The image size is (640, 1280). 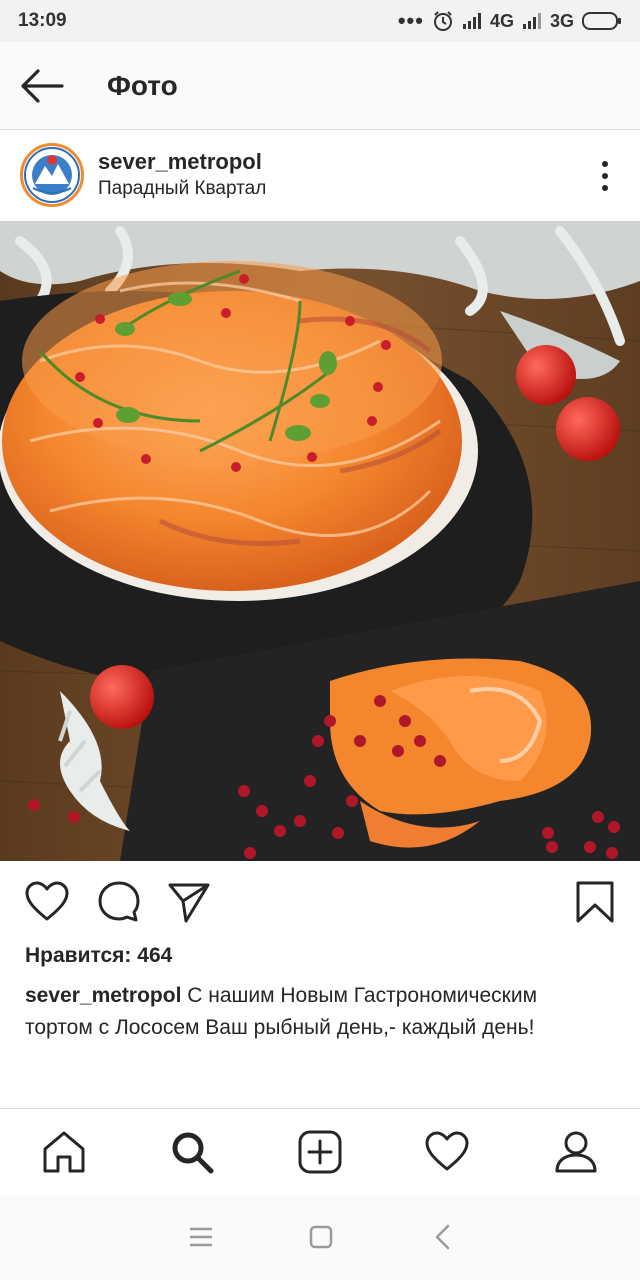 What do you see at coordinates (605, 176) in the screenshot?
I see `more-options-icon` at bounding box center [605, 176].